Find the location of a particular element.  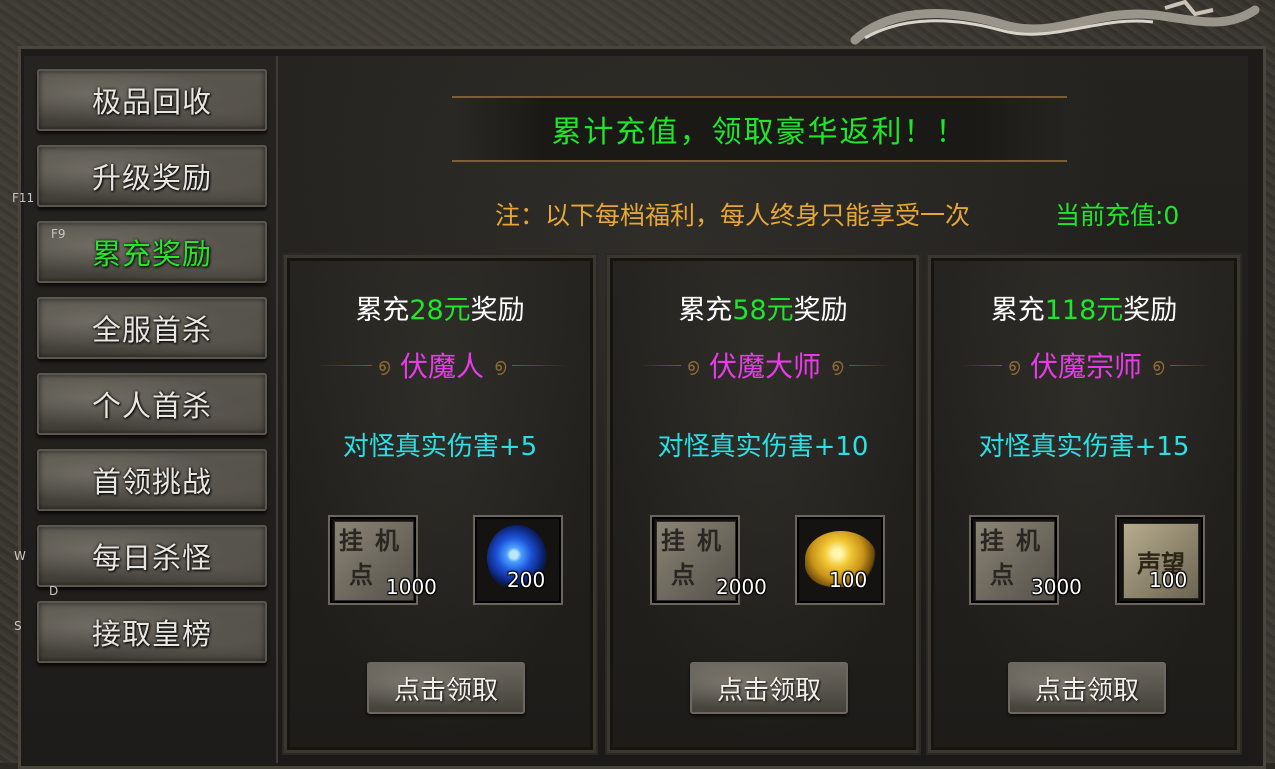

sidebar-item-imperial-list: 接取皇榜 is located at coordinates (152, 632).